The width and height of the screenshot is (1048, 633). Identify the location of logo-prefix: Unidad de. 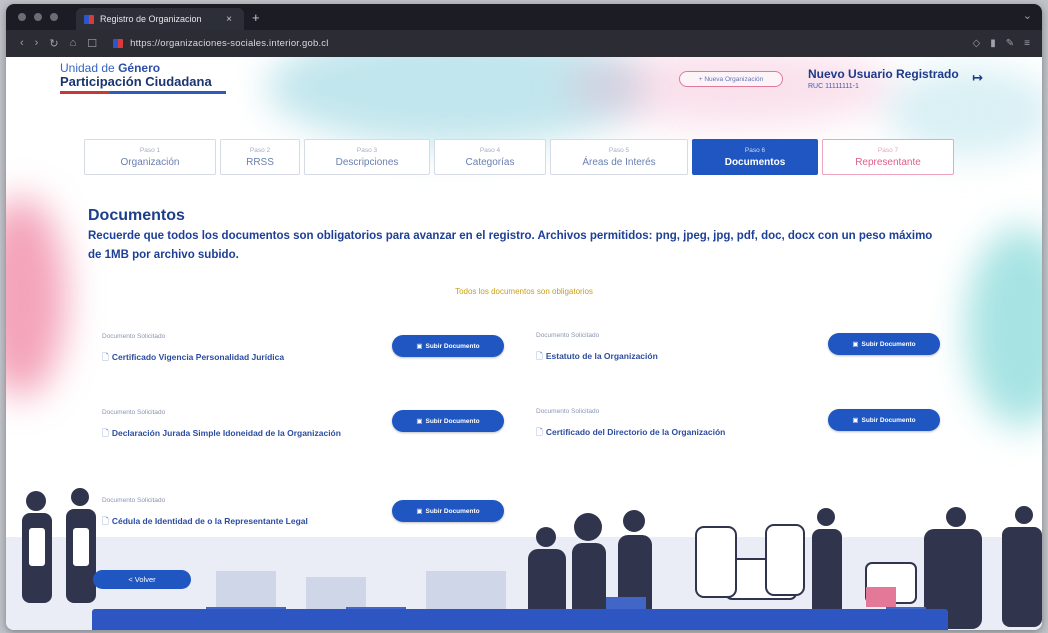
(87, 68).